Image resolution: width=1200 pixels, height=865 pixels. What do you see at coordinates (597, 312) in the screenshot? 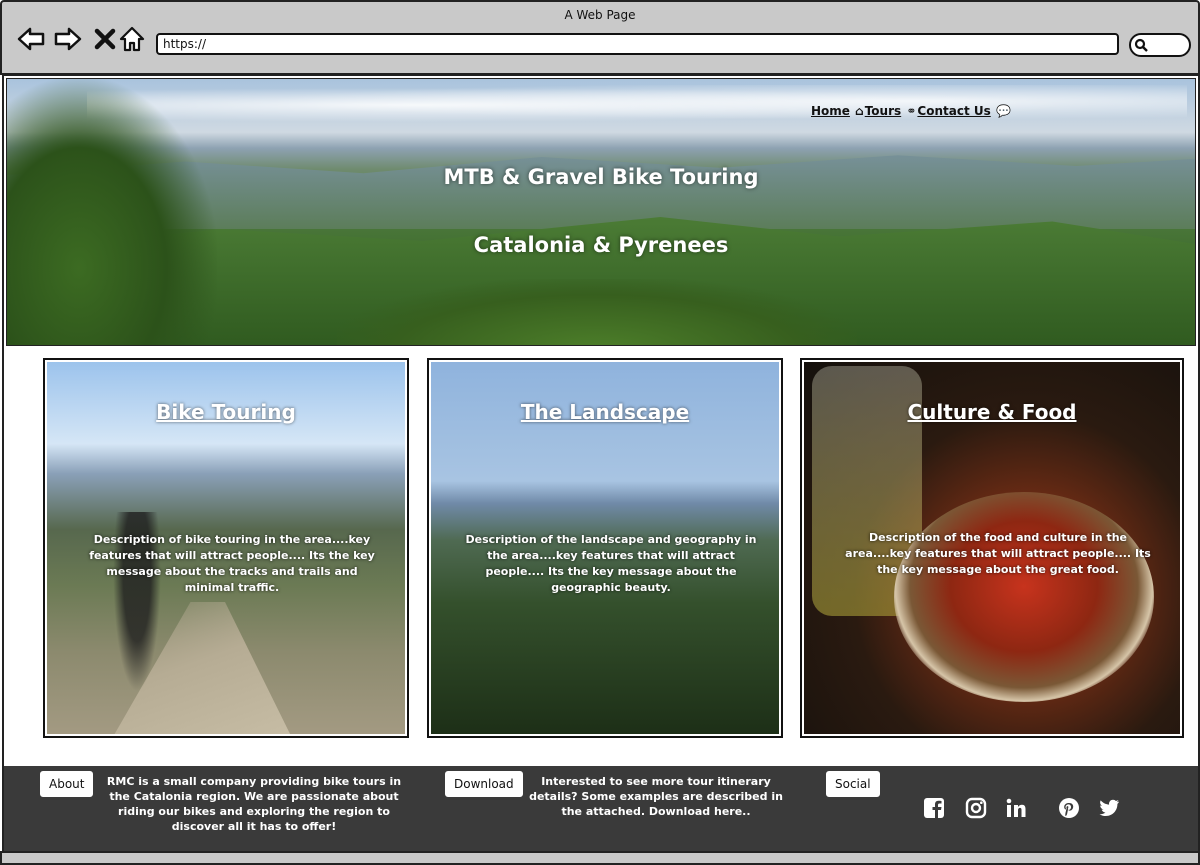
I see `hero-foliage` at bounding box center [597, 312].